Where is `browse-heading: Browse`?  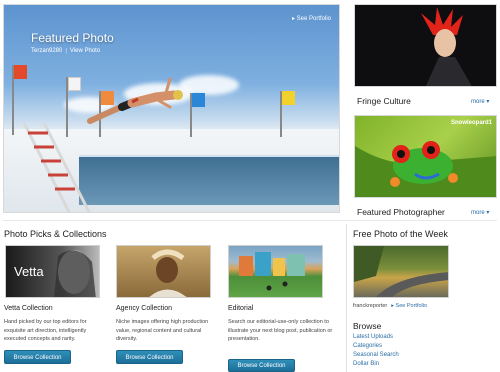
browse-heading: Browse is located at coordinates (367, 326).